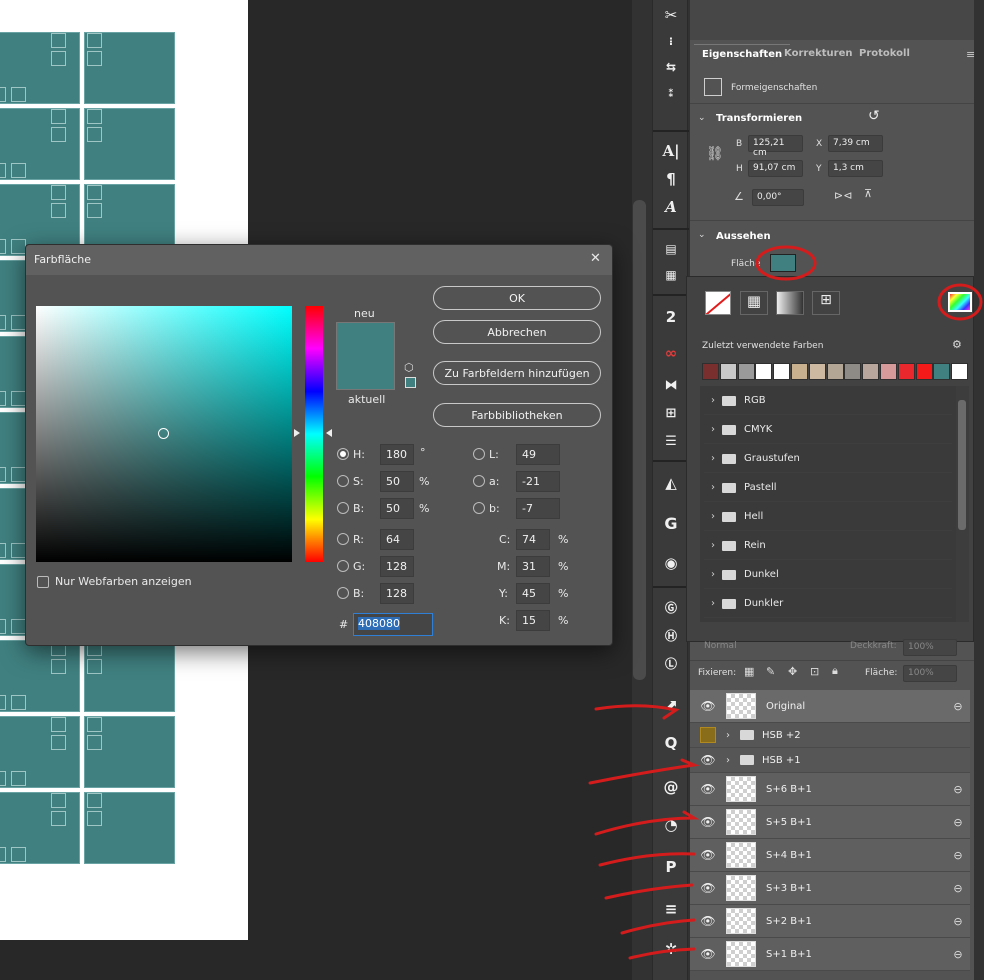 The height and width of the screenshot is (980, 984). I want to click on plugin-2-icon: 2, so click(671, 317).